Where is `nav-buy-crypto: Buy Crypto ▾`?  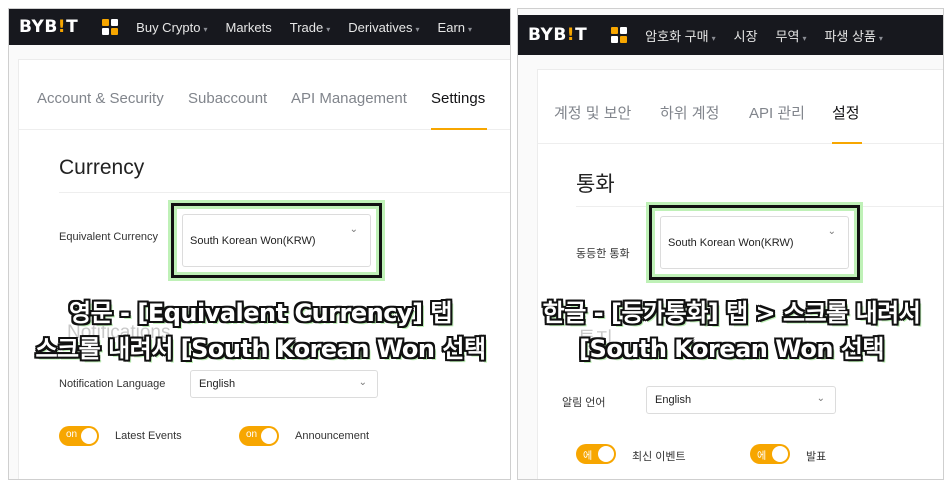
nav-buy-crypto: Buy Crypto ▾ is located at coordinates (171, 27).